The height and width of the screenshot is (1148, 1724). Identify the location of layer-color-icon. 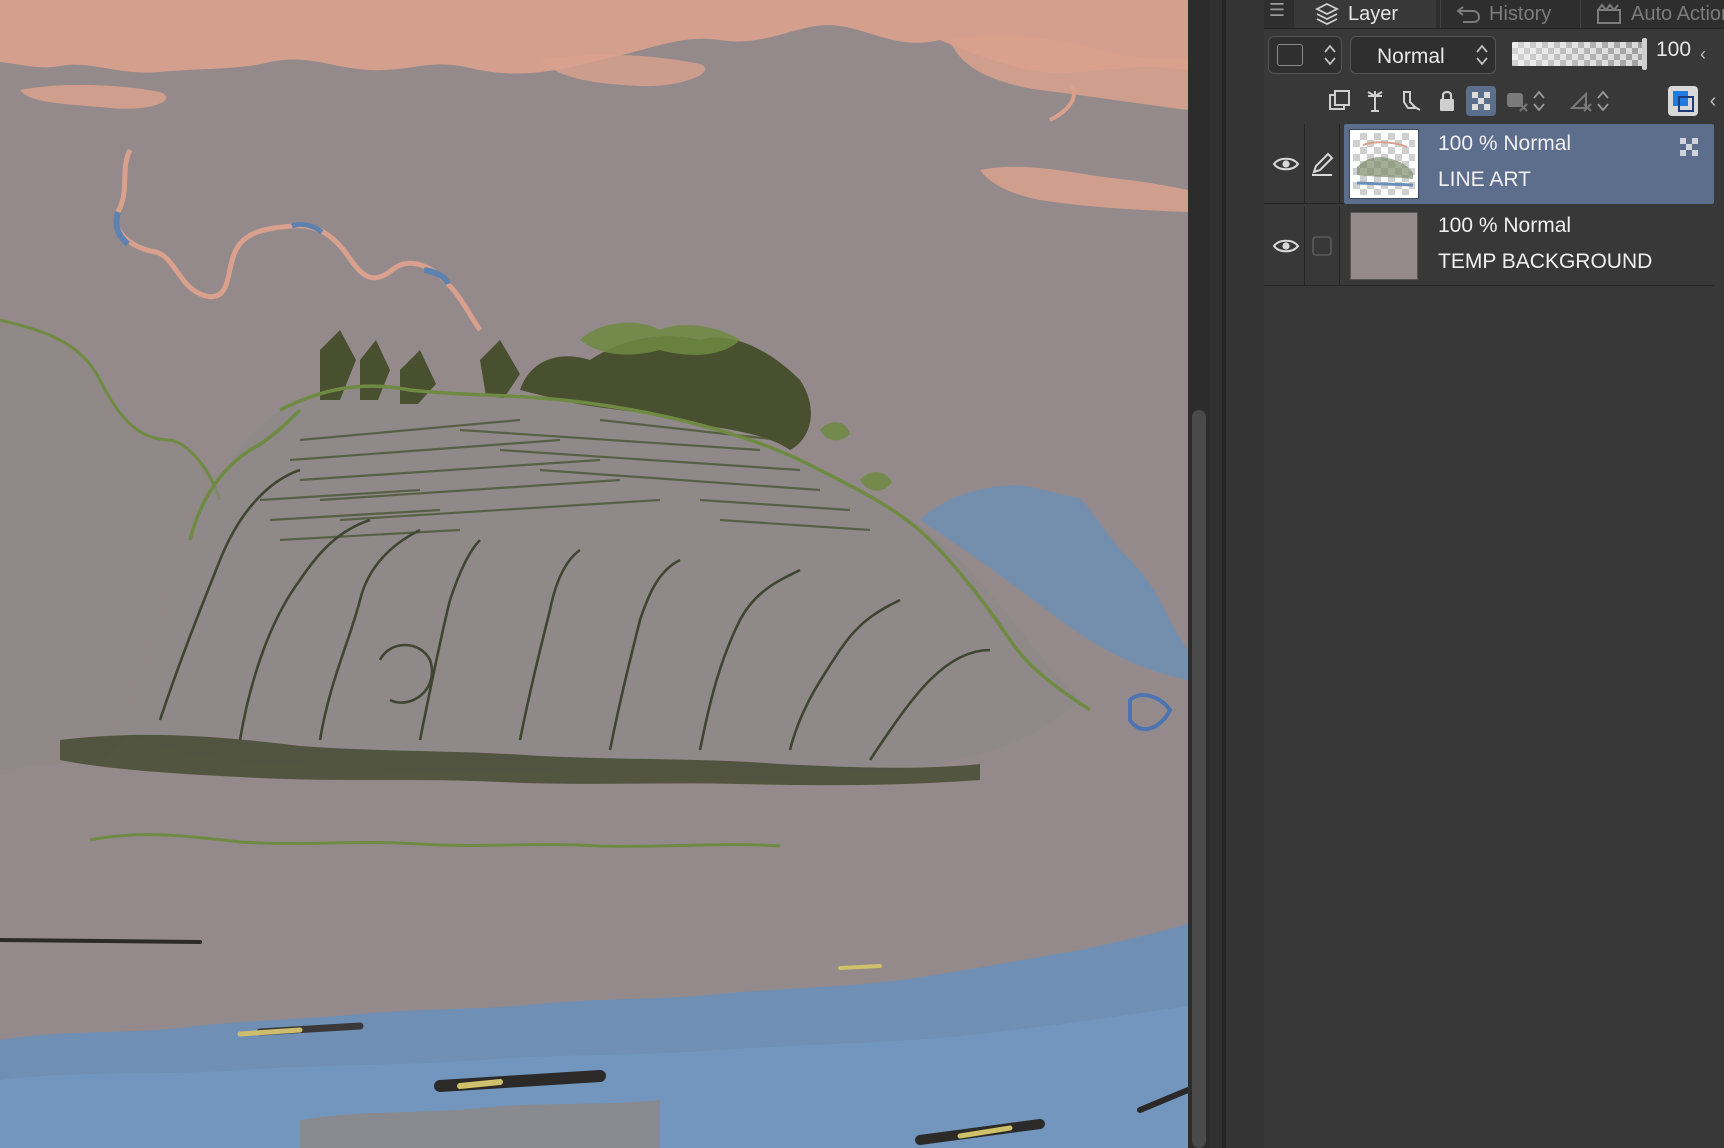
(1683, 101).